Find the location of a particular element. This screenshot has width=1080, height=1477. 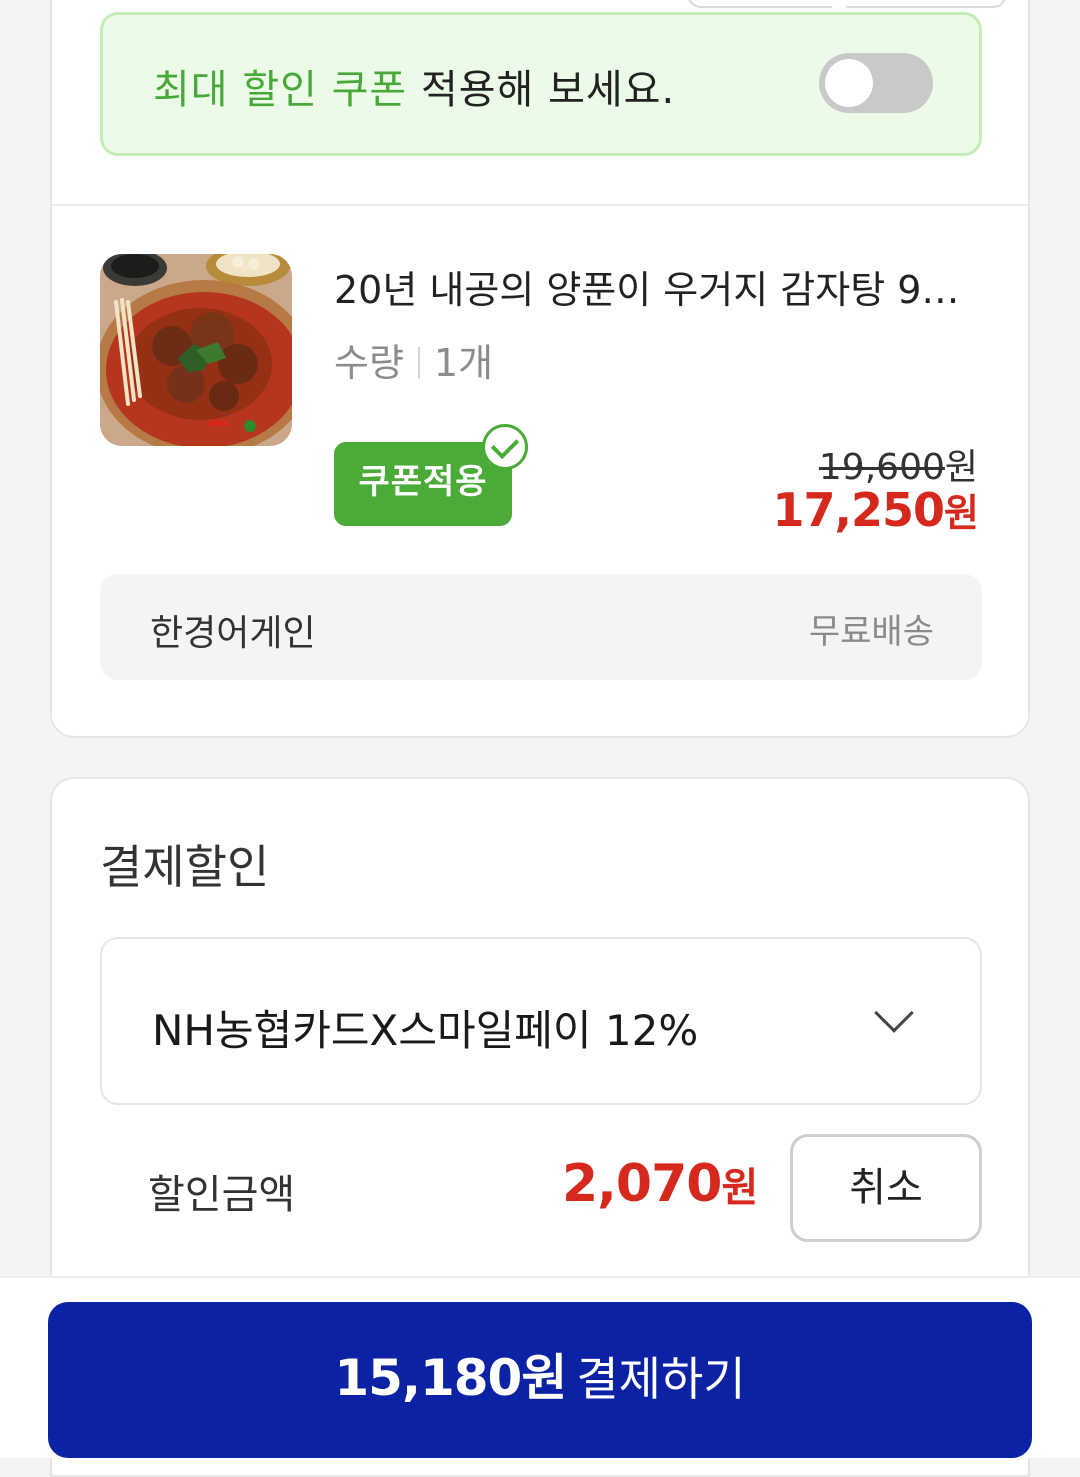

check-circle-icon is located at coordinates (505, 447).